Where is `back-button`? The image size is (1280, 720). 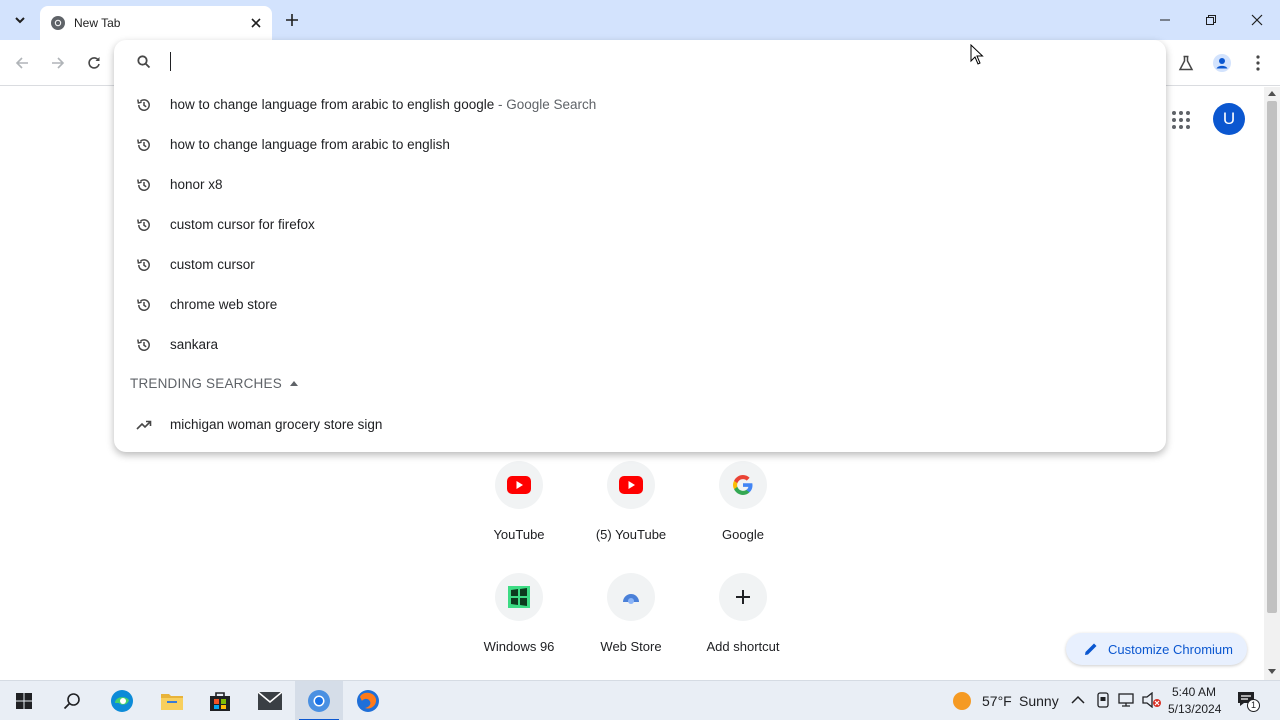 back-button is located at coordinates (22, 63).